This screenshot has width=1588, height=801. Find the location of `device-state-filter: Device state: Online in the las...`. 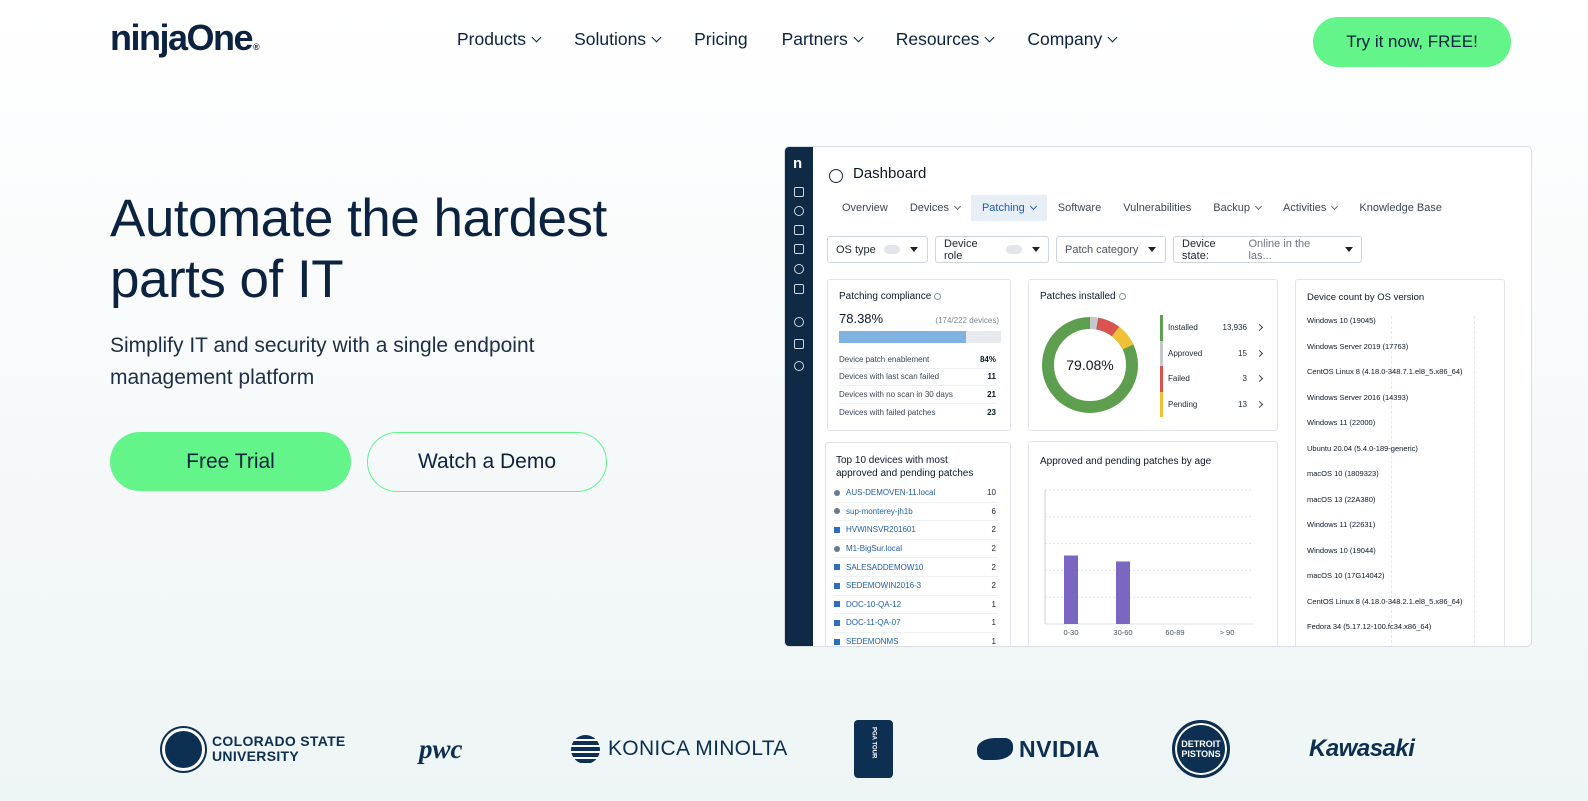

device-state-filter: Device state: Online in the las... is located at coordinates (1267, 249).